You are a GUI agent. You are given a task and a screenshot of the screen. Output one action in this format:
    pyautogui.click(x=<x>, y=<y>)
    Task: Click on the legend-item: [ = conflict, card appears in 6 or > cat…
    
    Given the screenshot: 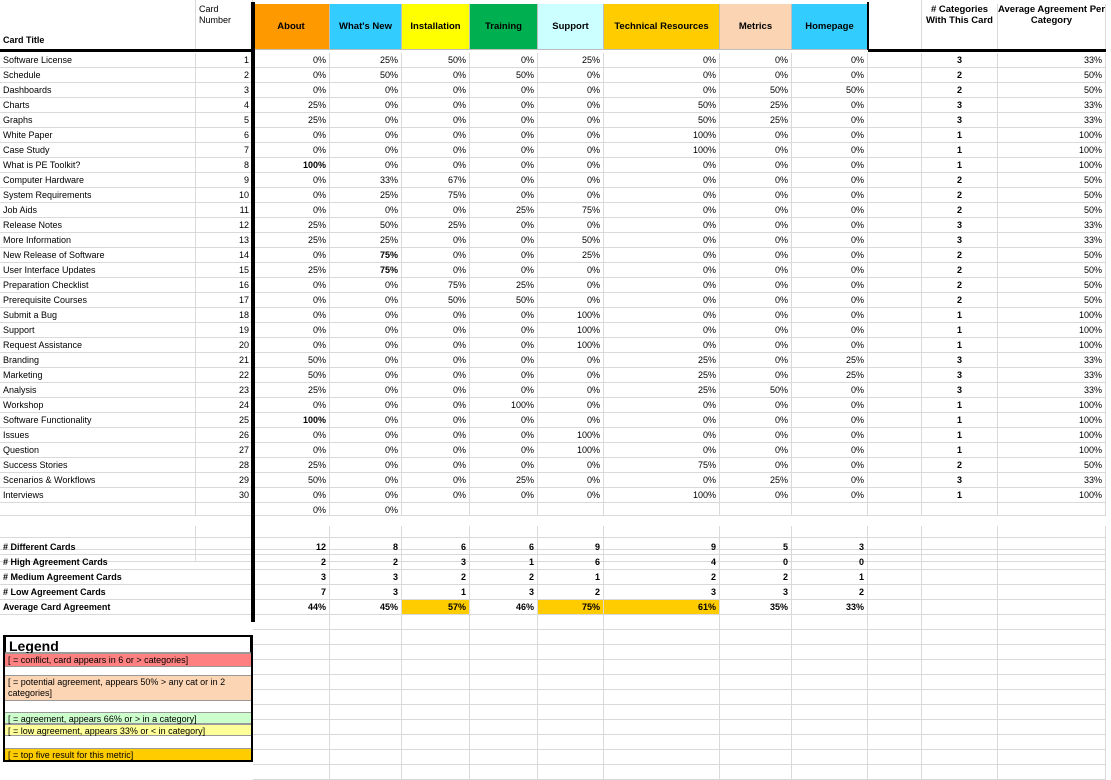 What is the action you would take?
    pyautogui.click(x=128, y=660)
    